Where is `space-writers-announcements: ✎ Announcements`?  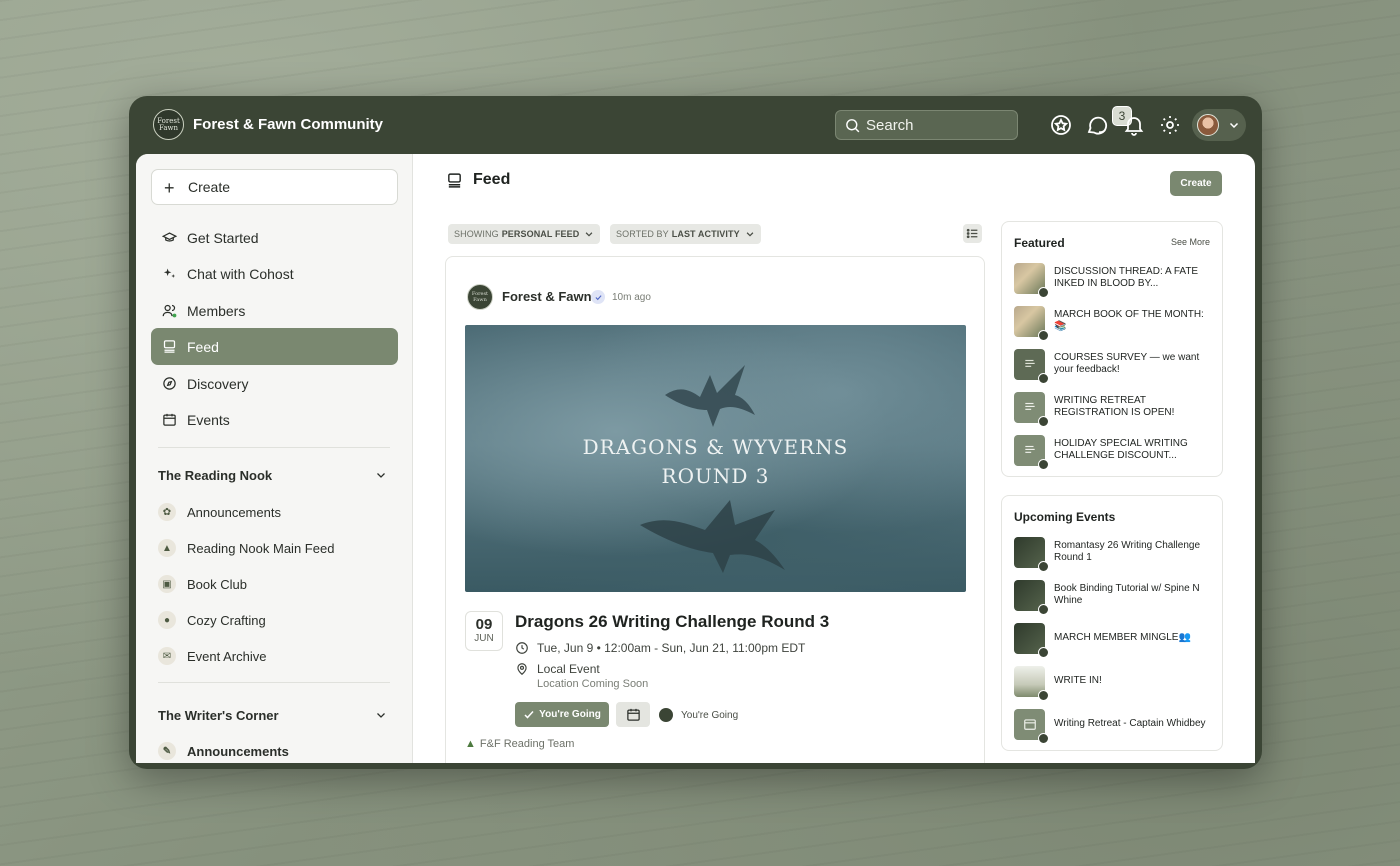 space-writers-announcements: ✎ Announcements is located at coordinates (223, 751).